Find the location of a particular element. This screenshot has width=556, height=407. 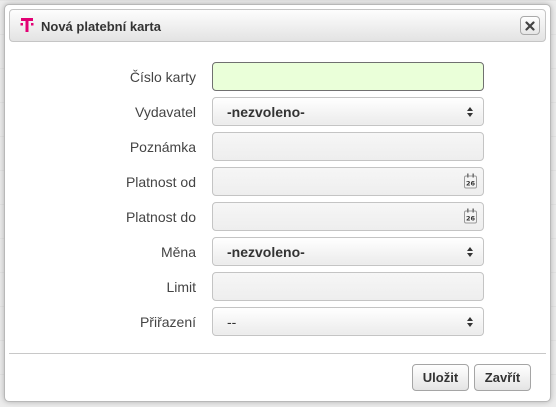

close-dialog-button is located at coordinates (530, 25).